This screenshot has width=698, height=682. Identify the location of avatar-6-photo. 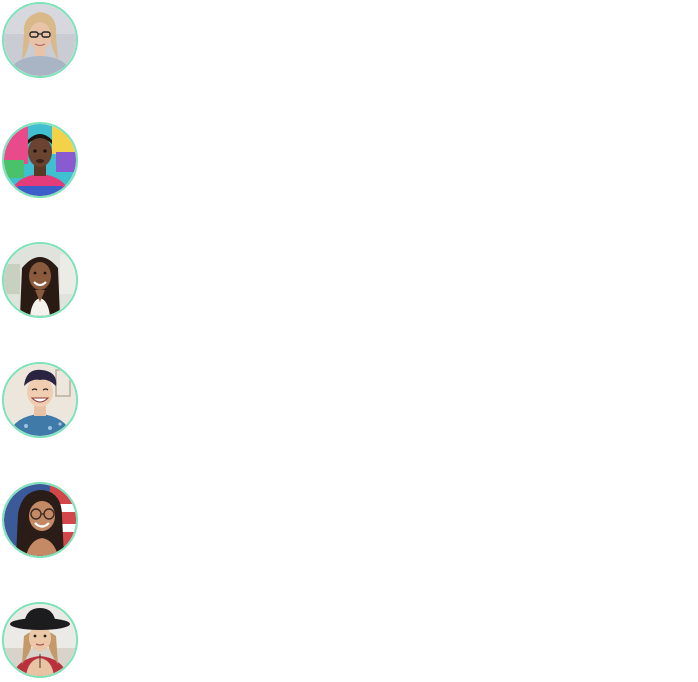
(40, 640).